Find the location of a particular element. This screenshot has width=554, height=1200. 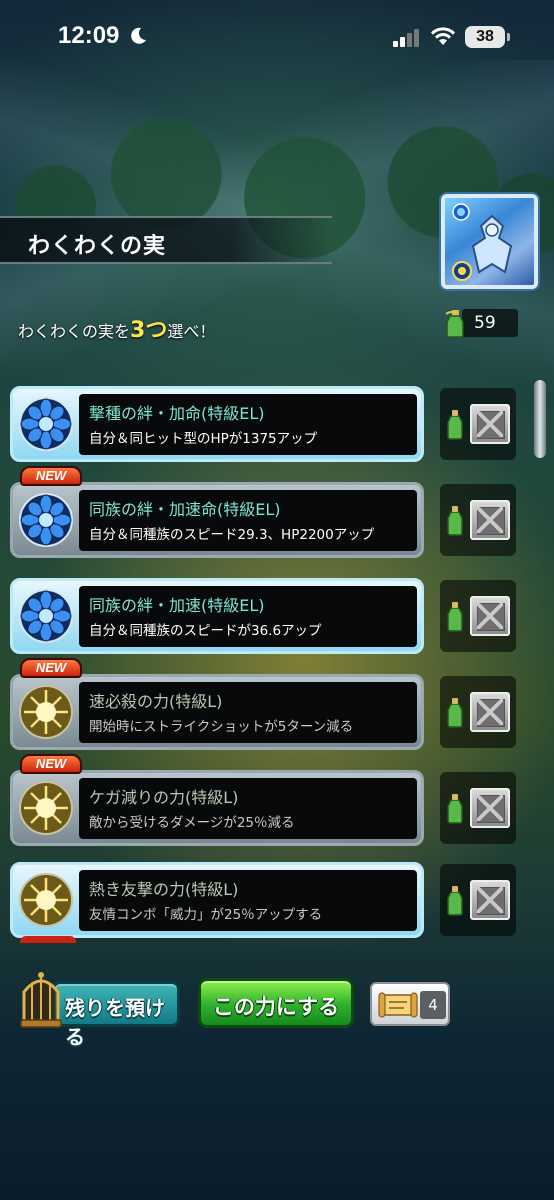

option-description: 敵から受けるダメージが25％減る is located at coordinates (192, 823).